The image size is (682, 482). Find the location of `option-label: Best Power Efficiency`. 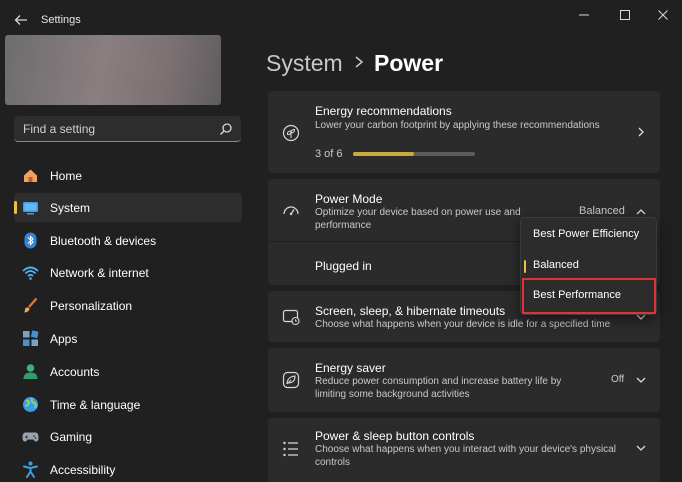

option-label: Best Power Efficiency is located at coordinates (586, 234).